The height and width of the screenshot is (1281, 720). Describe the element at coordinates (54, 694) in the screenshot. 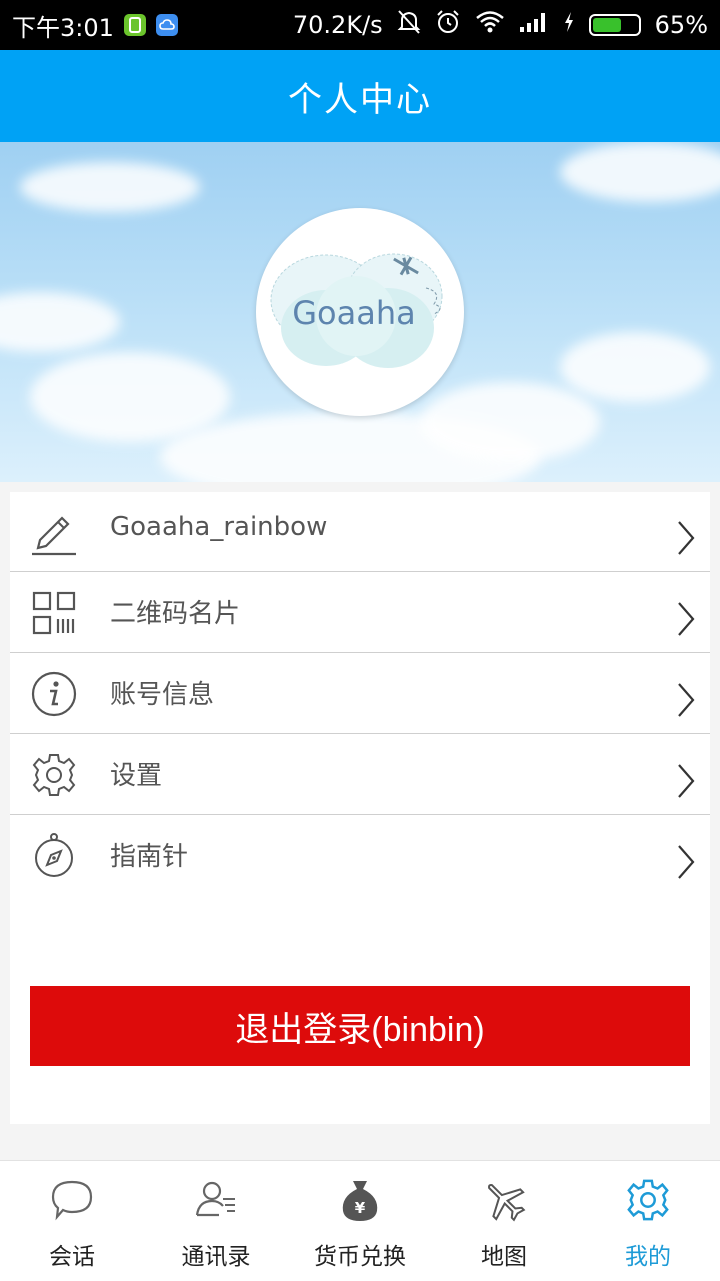

I see `info-icon` at that location.